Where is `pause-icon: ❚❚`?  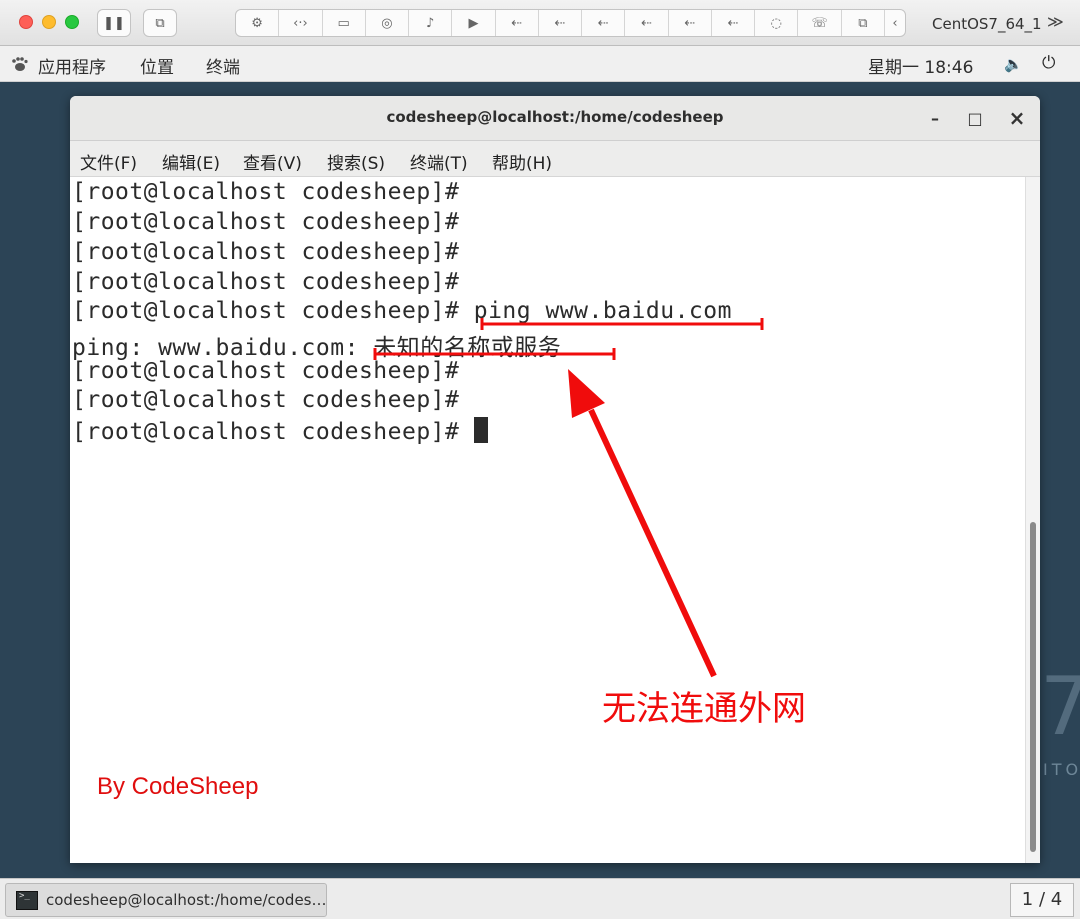
pause-icon: ❚❚ is located at coordinates (114, 23).